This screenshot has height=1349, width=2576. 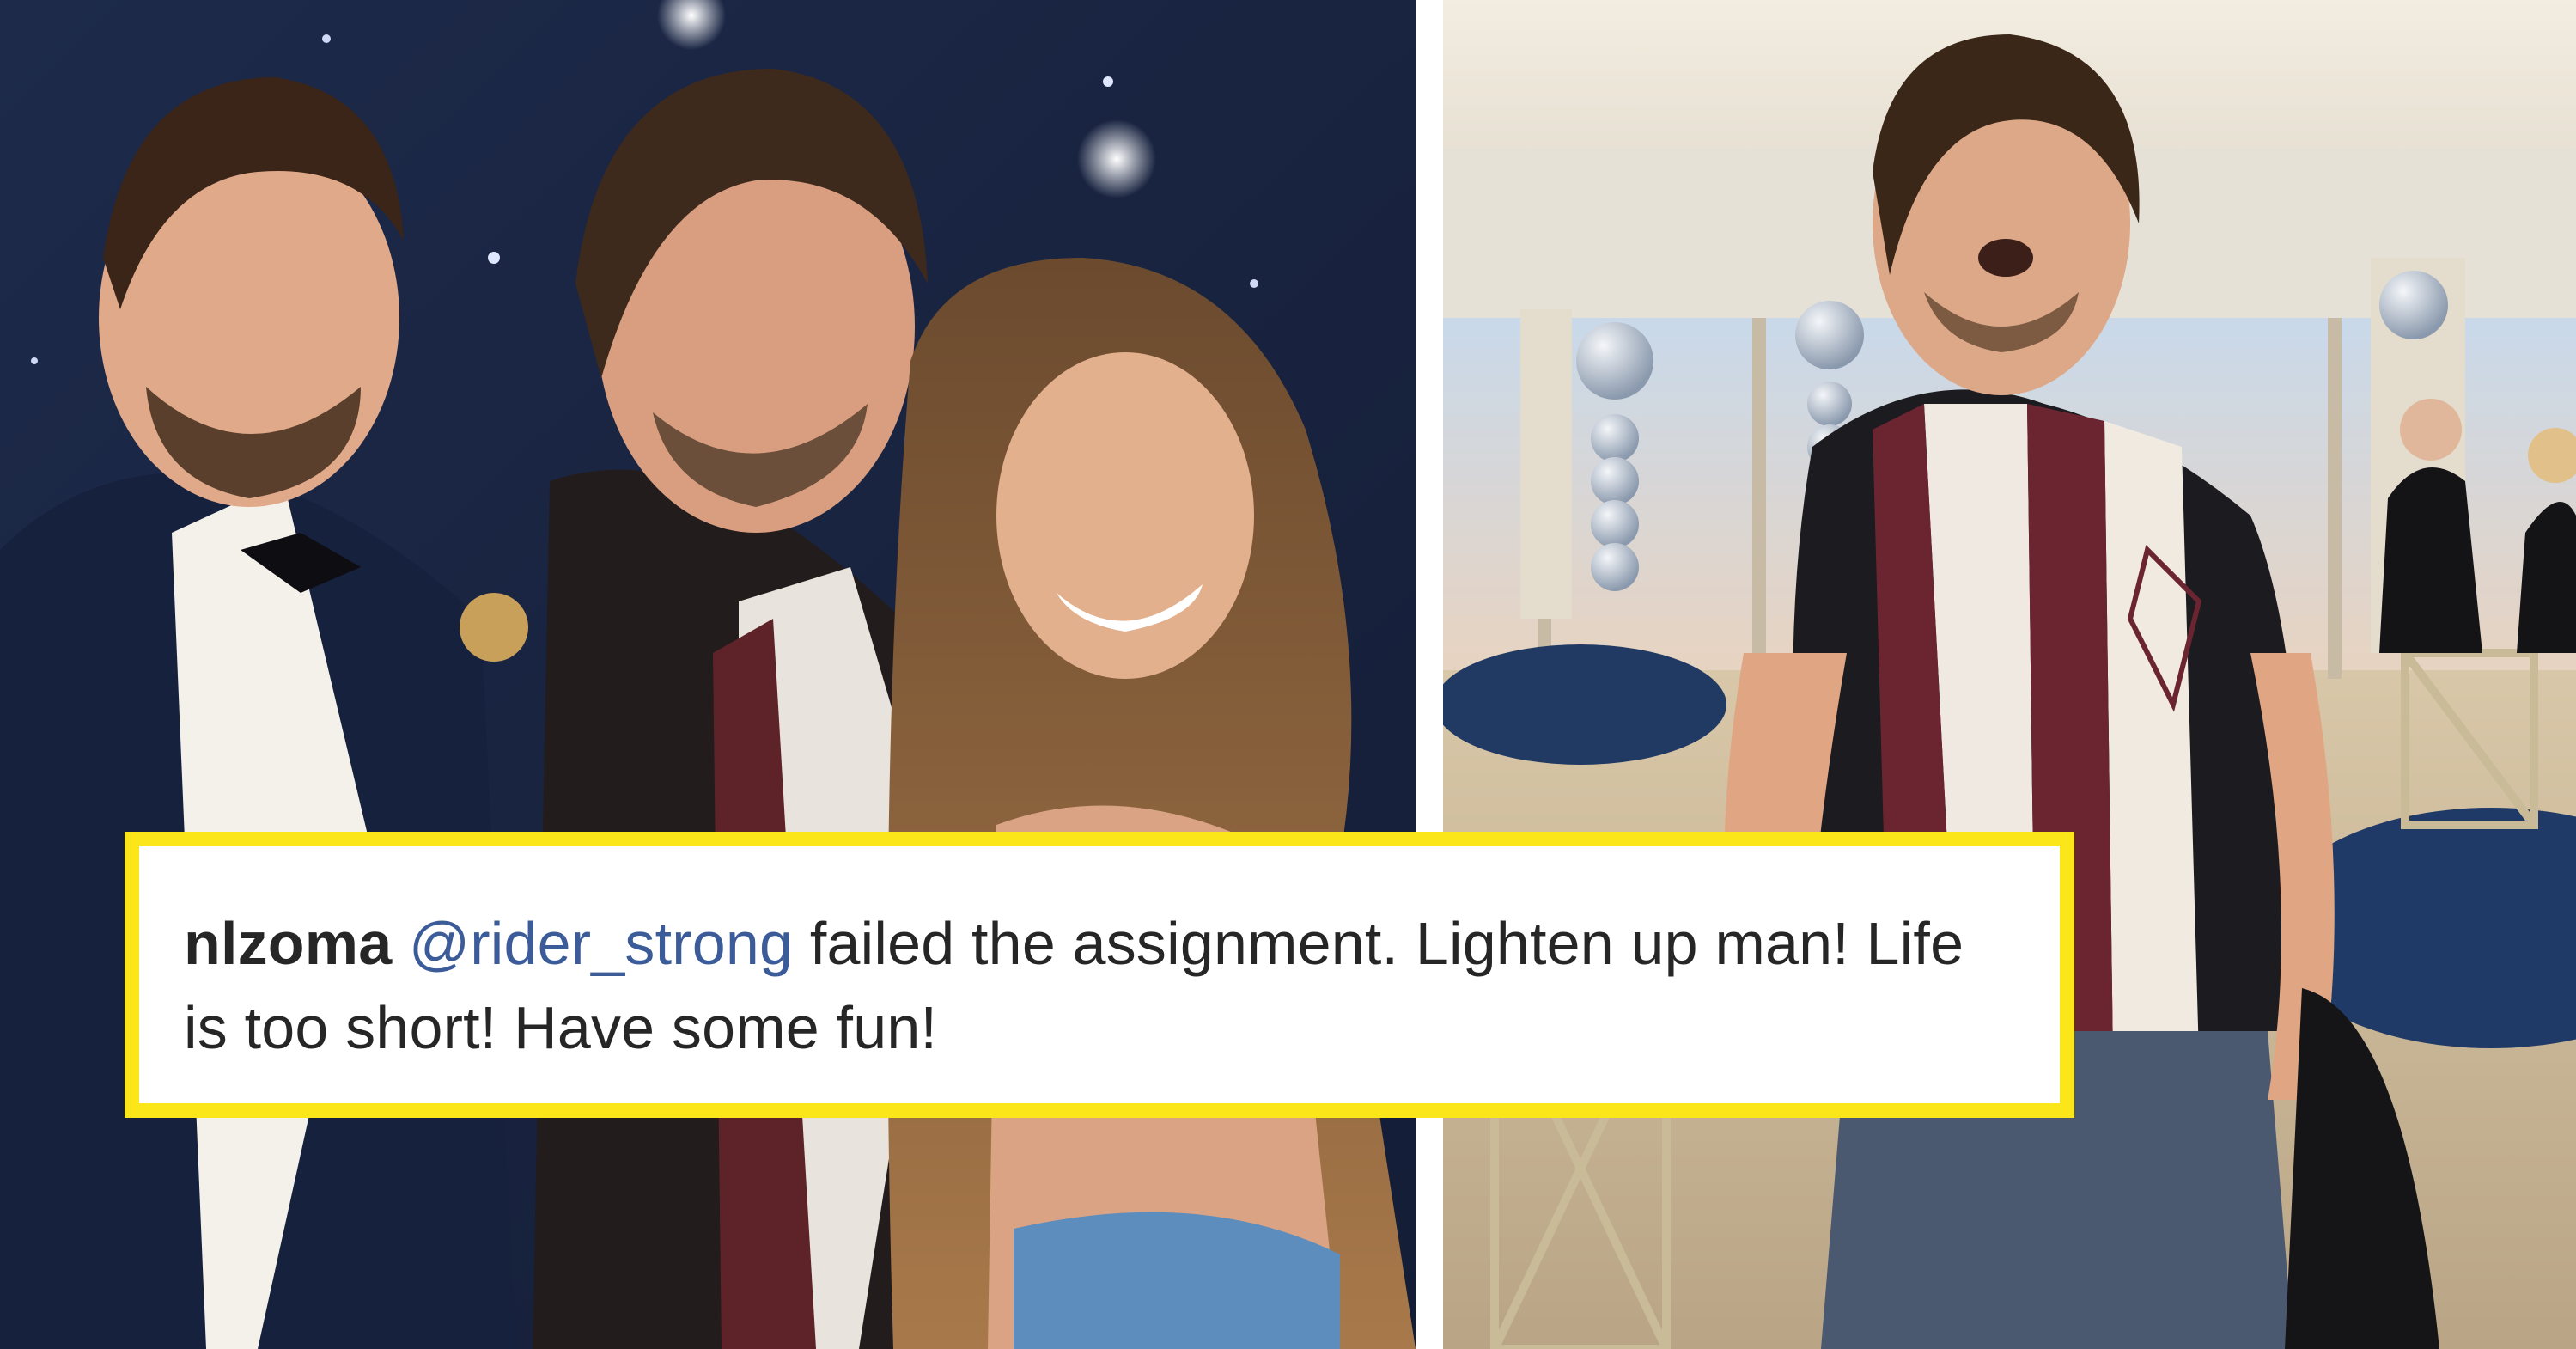 I want to click on photo-divider, so click(x=1429, y=675).